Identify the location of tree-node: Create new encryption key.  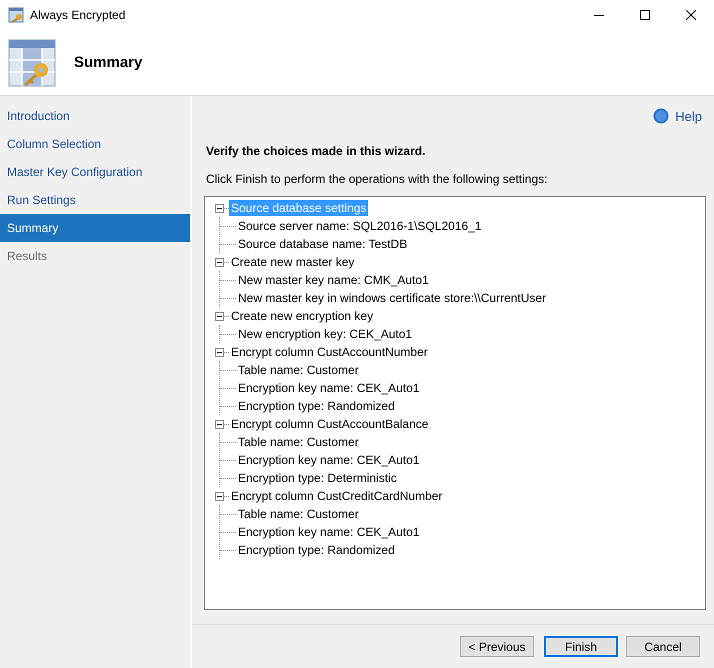
(302, 316).